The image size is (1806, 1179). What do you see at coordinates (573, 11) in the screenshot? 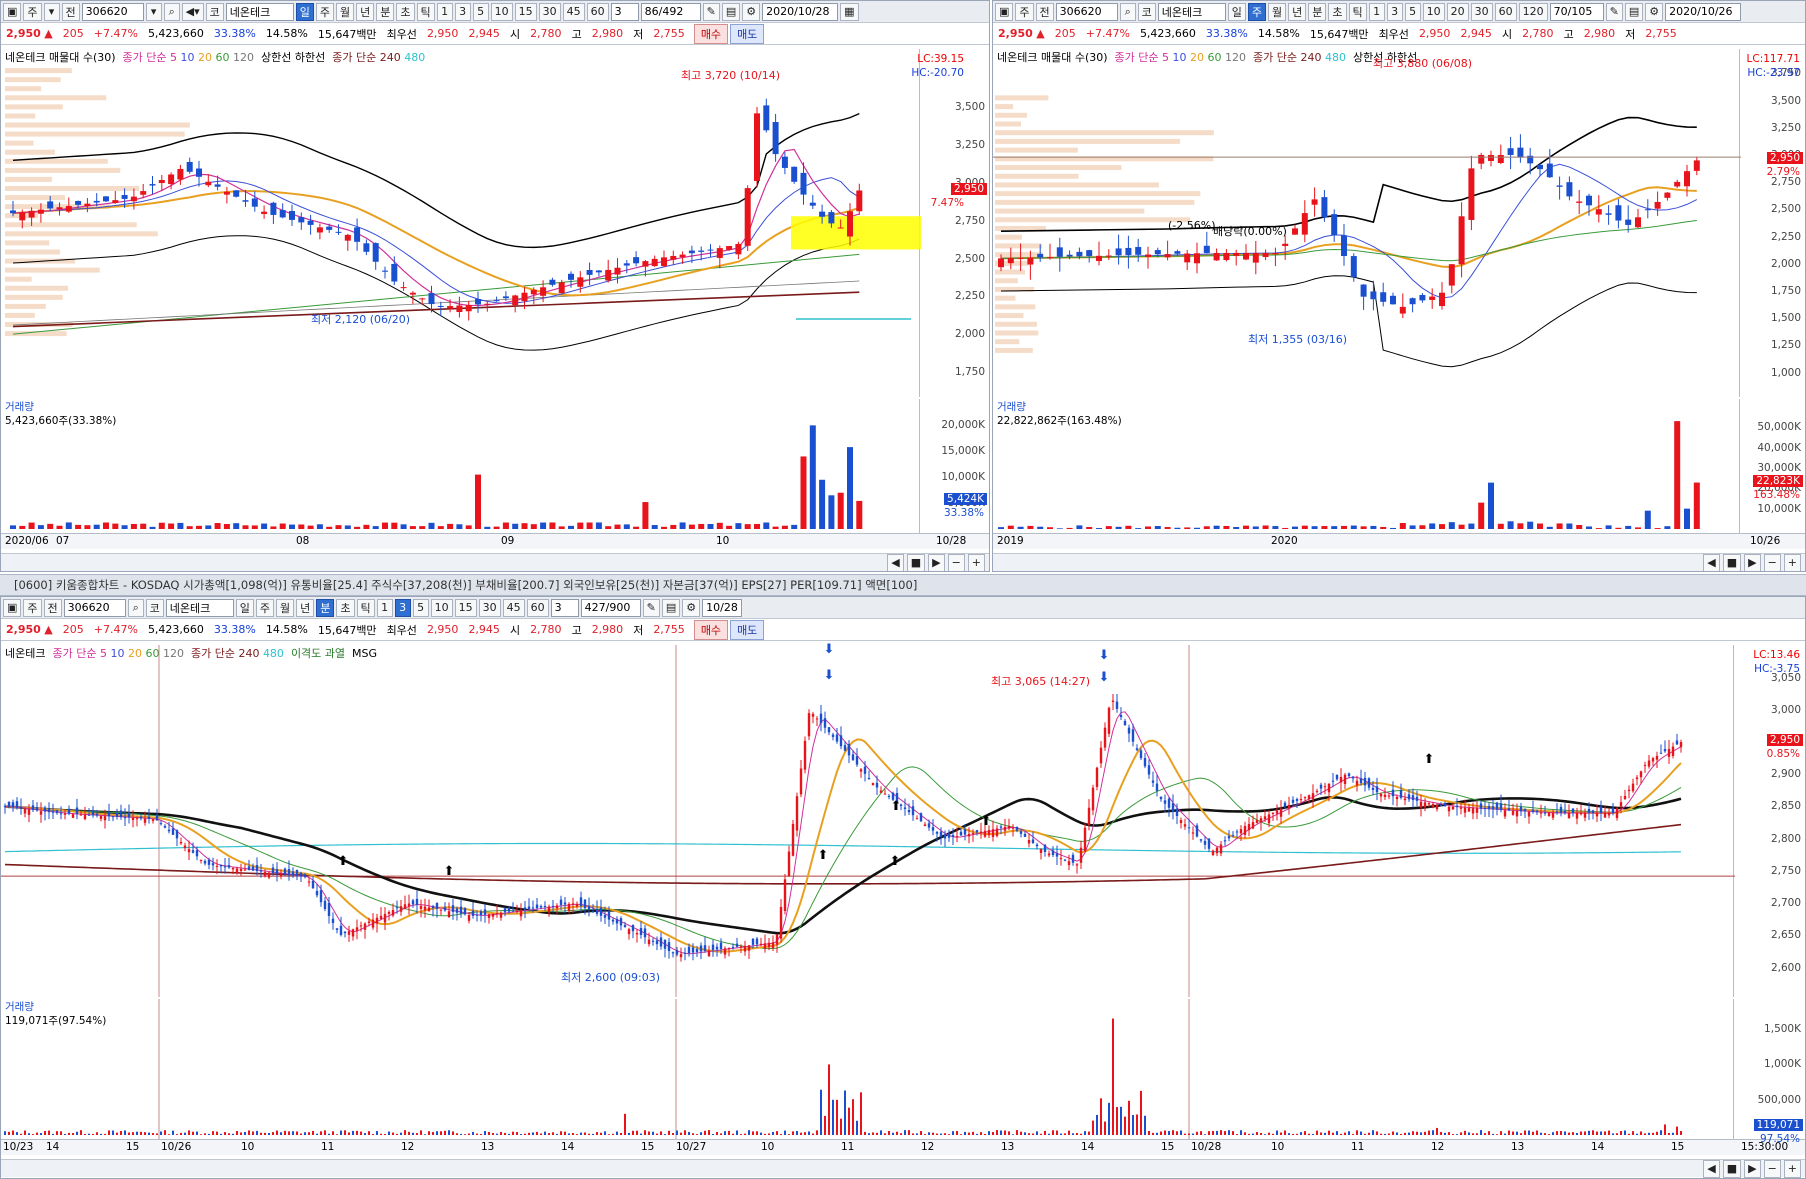
I see `interval-45-button: 45` at bounding box center [573, 11].